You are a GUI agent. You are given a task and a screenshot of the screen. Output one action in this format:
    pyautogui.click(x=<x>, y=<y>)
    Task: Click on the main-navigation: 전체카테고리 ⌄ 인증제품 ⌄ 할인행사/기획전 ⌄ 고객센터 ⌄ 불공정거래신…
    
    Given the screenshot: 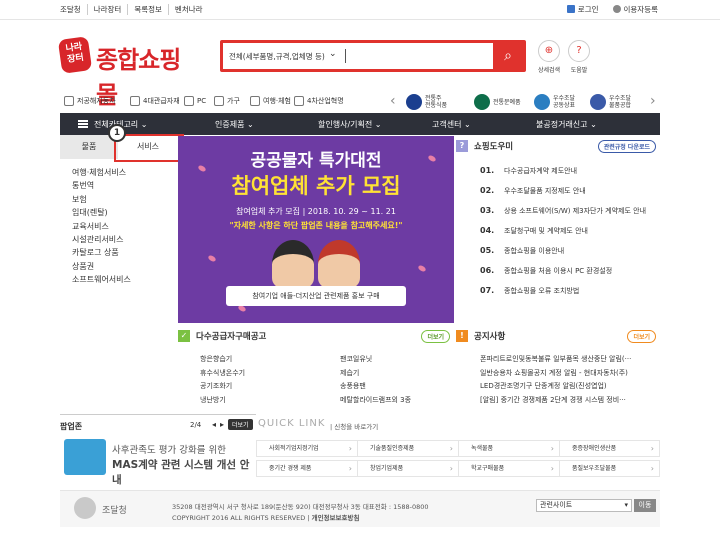 What is the action you would take?
    pyautogui.click(x=360, y=124)
    